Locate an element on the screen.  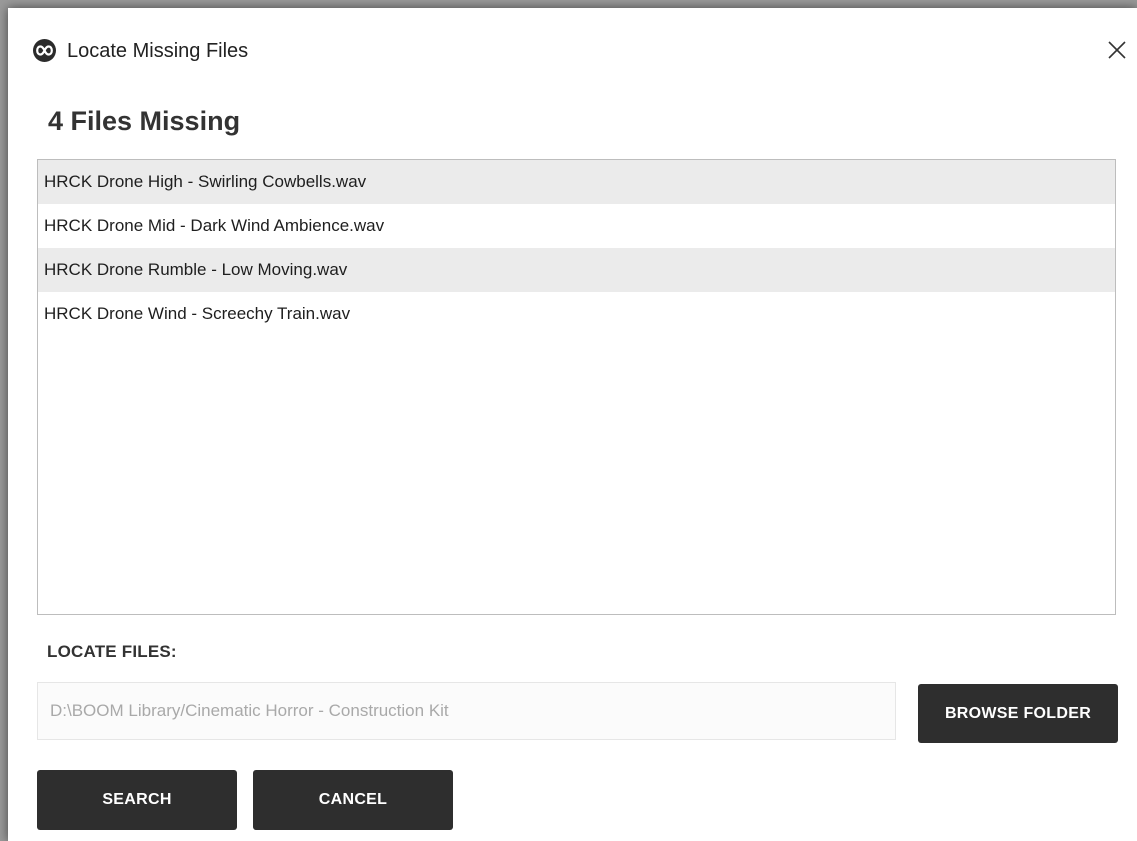
title-bar: Locate Missing Files is located at coordinates (572, 35).